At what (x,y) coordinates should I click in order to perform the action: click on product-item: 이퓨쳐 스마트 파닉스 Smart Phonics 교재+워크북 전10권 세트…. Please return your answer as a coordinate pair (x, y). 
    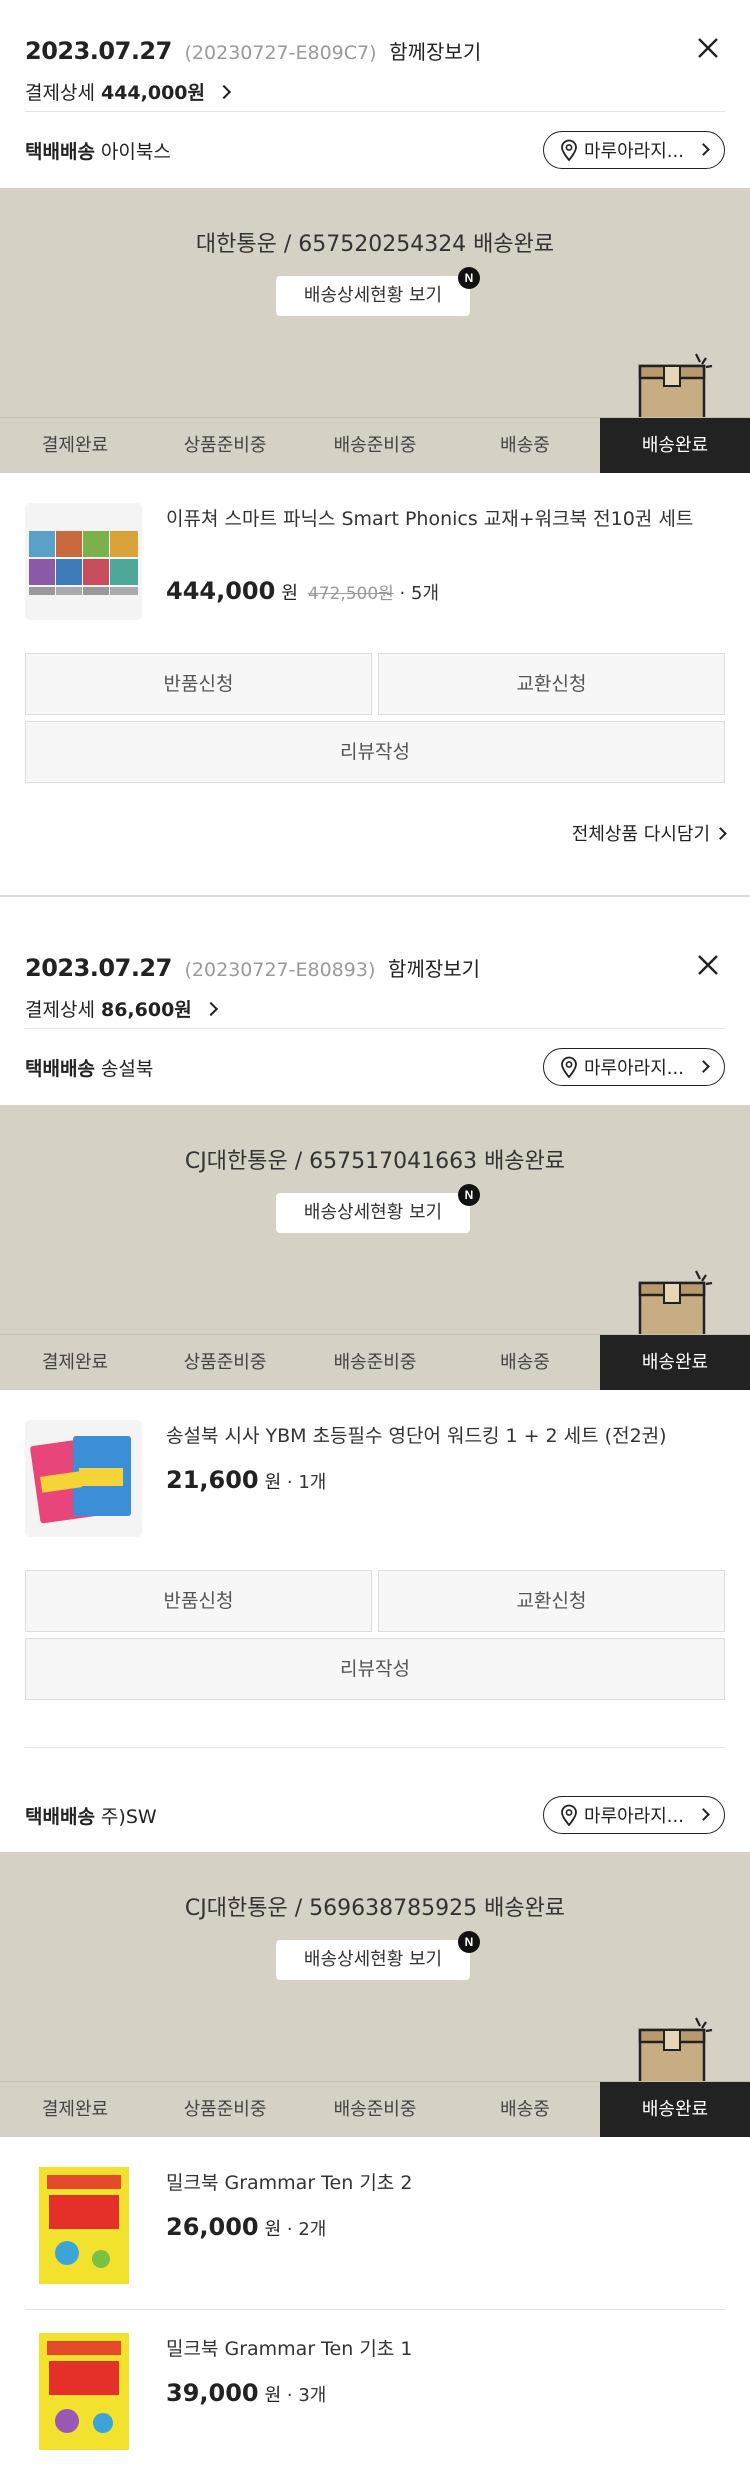
    Looking at the image, I should click on (375, 563).